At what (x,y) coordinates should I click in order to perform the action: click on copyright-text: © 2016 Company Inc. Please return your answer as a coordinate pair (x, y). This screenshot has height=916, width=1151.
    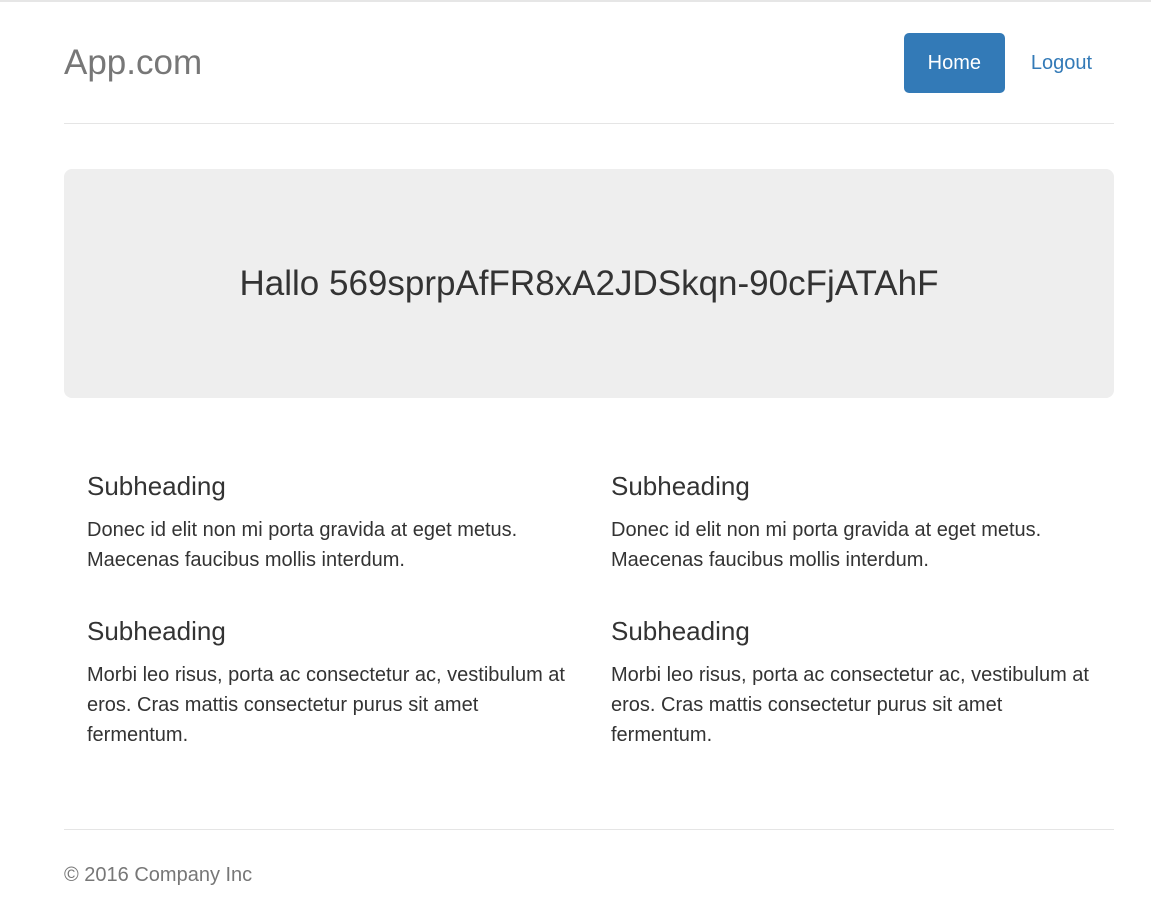
    Looking at the image, I should click on (158, 875).